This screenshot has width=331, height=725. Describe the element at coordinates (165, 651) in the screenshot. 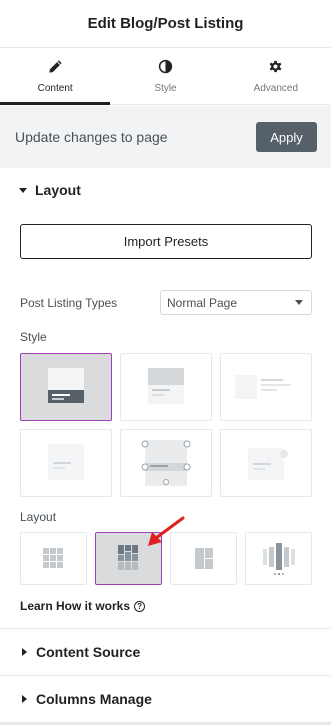

I see `section-content-source: Content Source` at that location.